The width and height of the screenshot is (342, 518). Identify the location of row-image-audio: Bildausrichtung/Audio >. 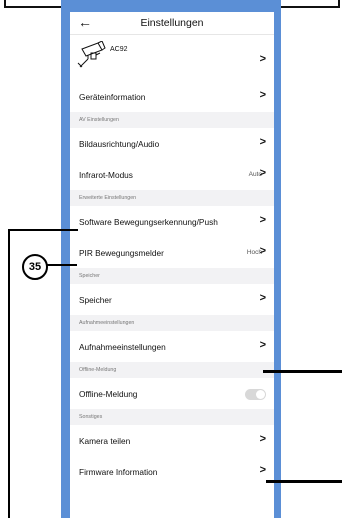
(172, 143).